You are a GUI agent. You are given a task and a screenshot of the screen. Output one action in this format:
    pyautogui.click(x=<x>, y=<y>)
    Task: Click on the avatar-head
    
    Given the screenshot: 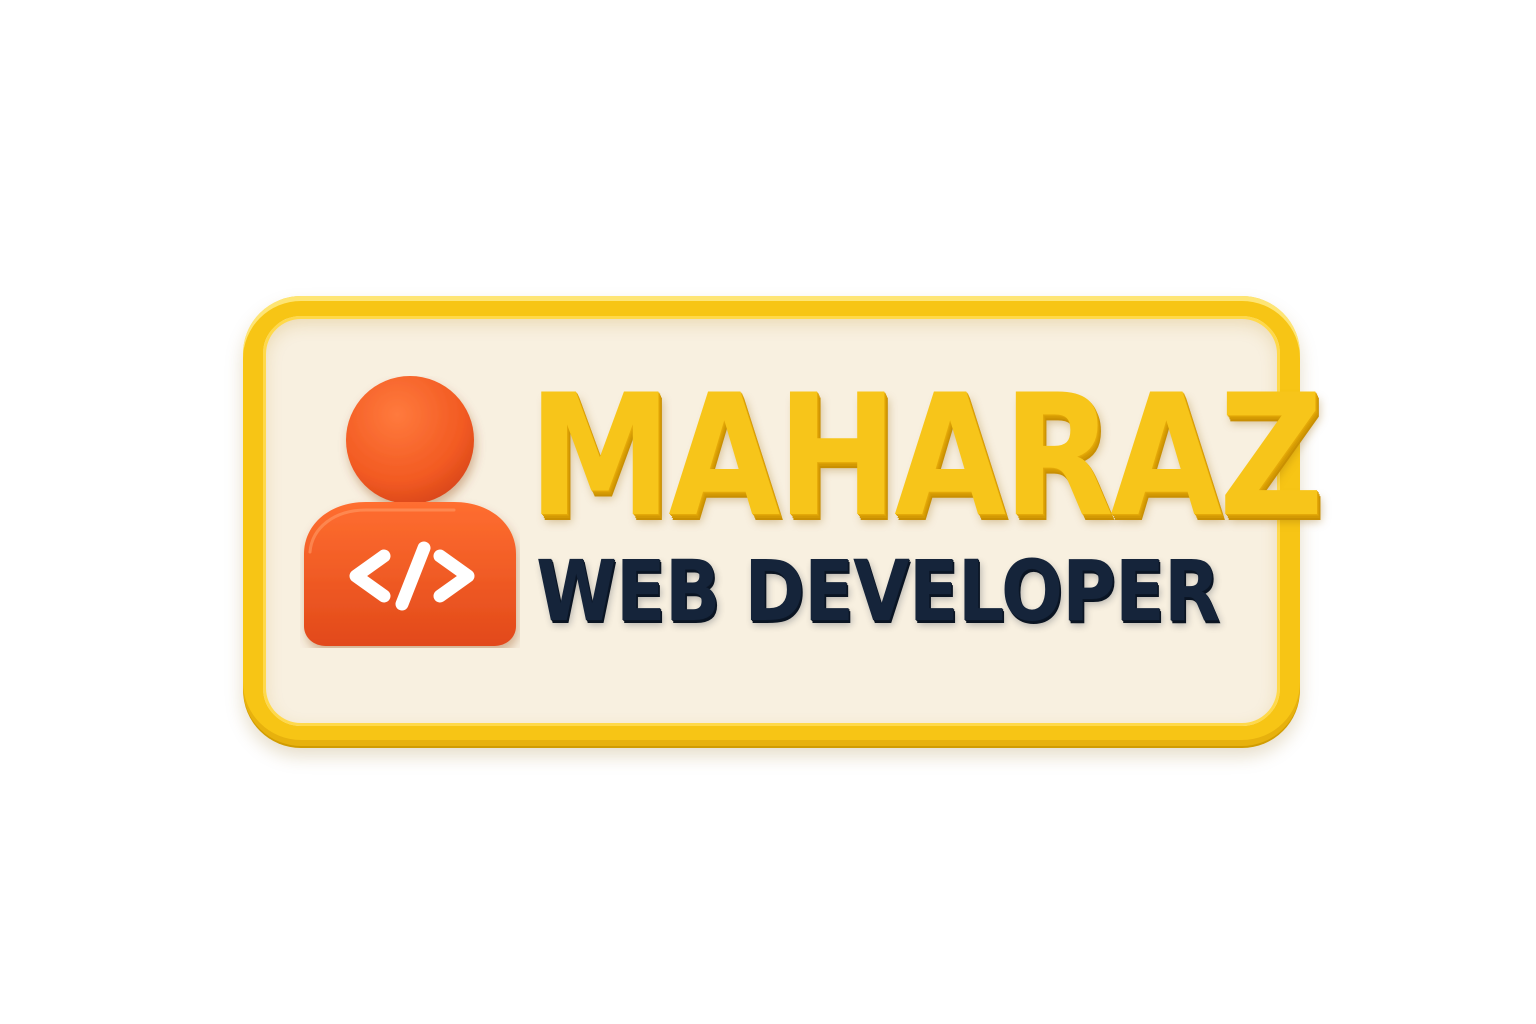 What is the action you would take?
    pyautogui.click(x=410, y=440)
    